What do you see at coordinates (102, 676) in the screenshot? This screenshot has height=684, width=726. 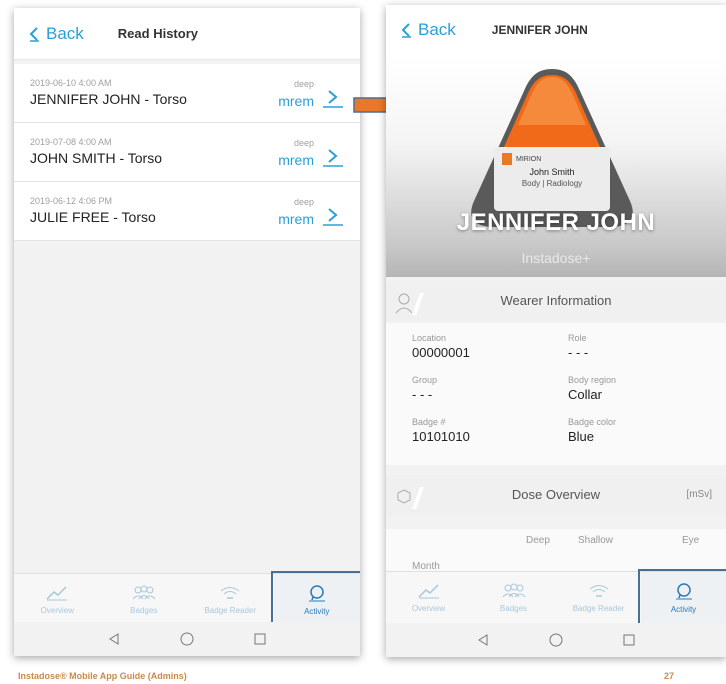 I see `document-footer-title: Instadose® Mobile App Guide (Admins)` at bounding box center [102, 676].